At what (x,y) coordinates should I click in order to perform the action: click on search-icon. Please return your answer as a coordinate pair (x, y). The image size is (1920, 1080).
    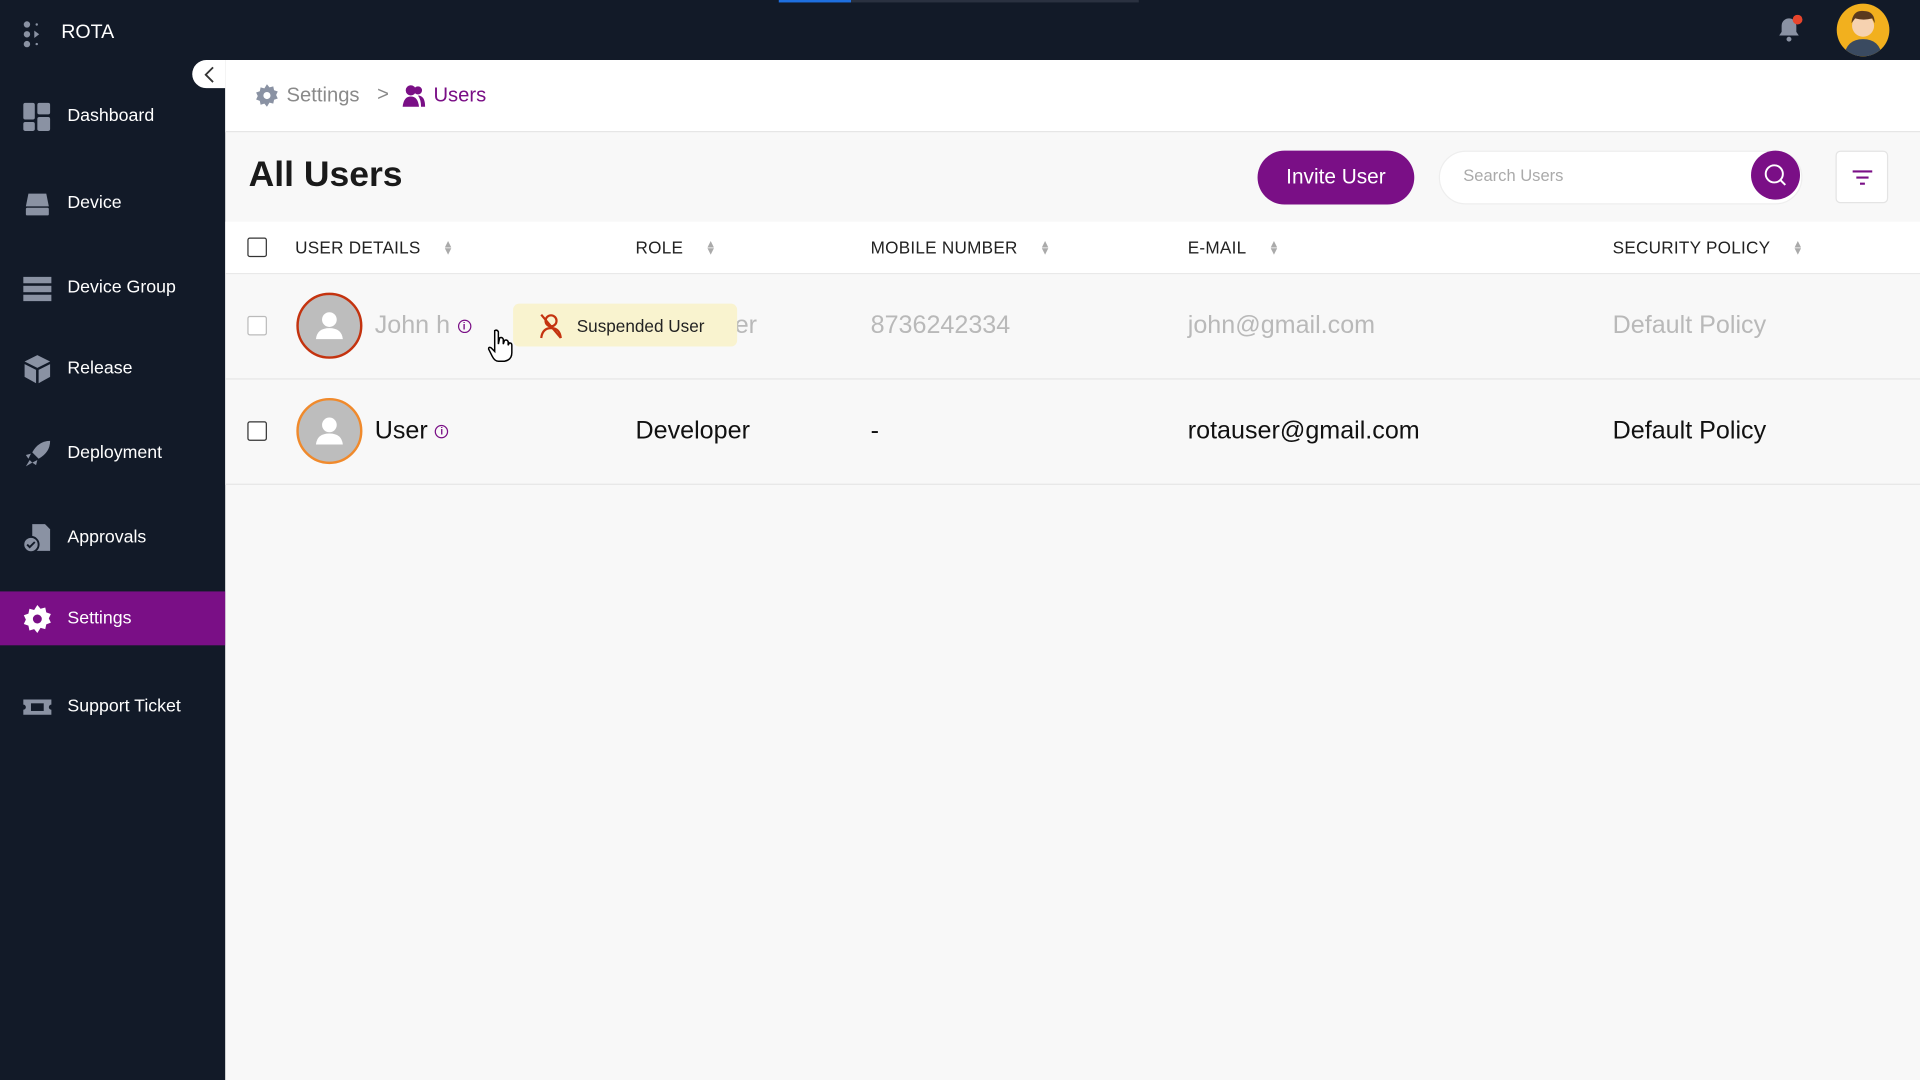
    Looking at the image, I should click on (1775, 175).